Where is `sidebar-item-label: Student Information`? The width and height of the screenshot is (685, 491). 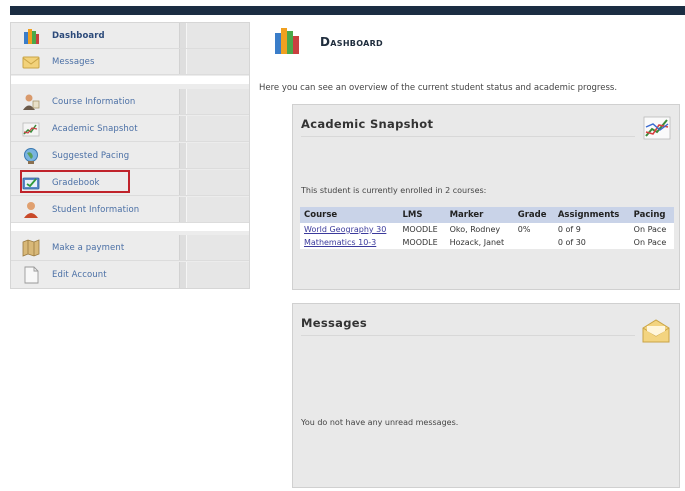
sidebar-item-label: Student Information is located at coordinates (96, 209).